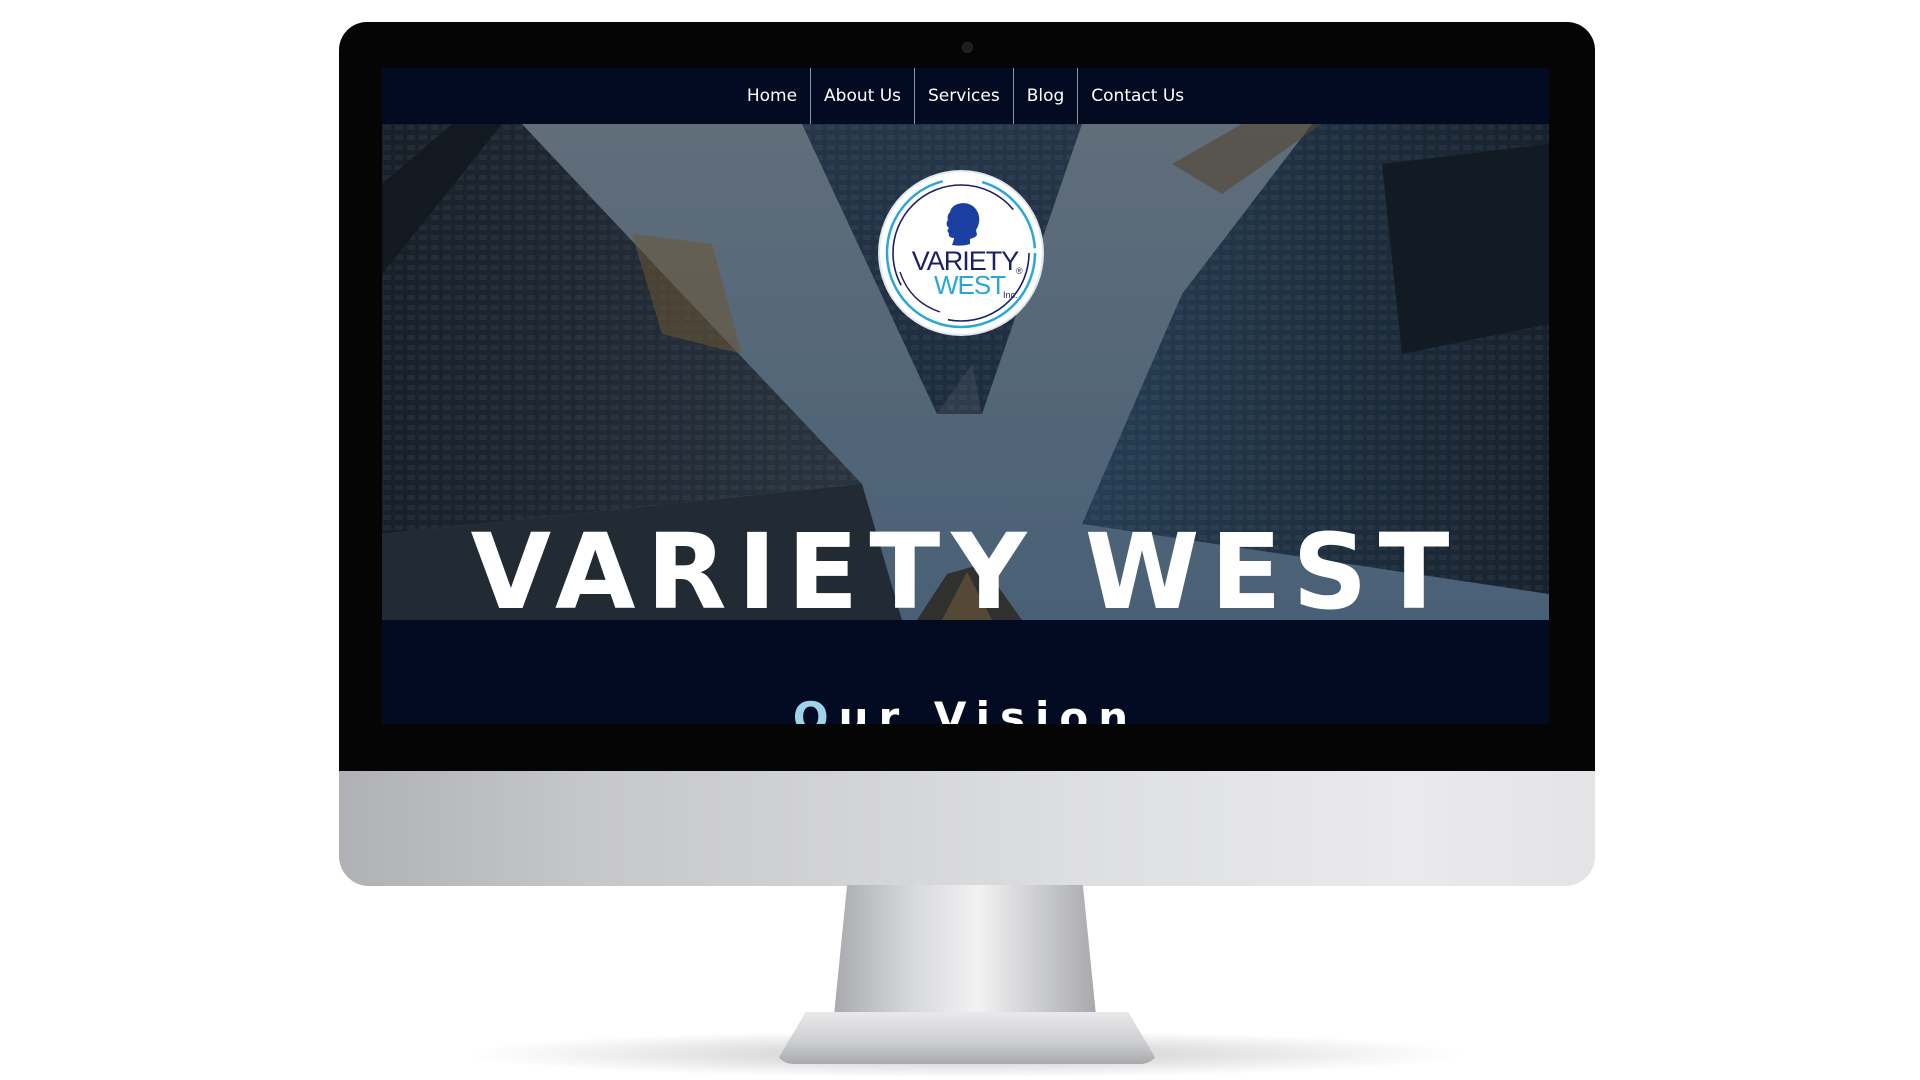 The image size is (1920, 1080). Describe the element at coordinates (1019, 271) in the screenshot. I see `logo-registered-mark: ®` at that location.